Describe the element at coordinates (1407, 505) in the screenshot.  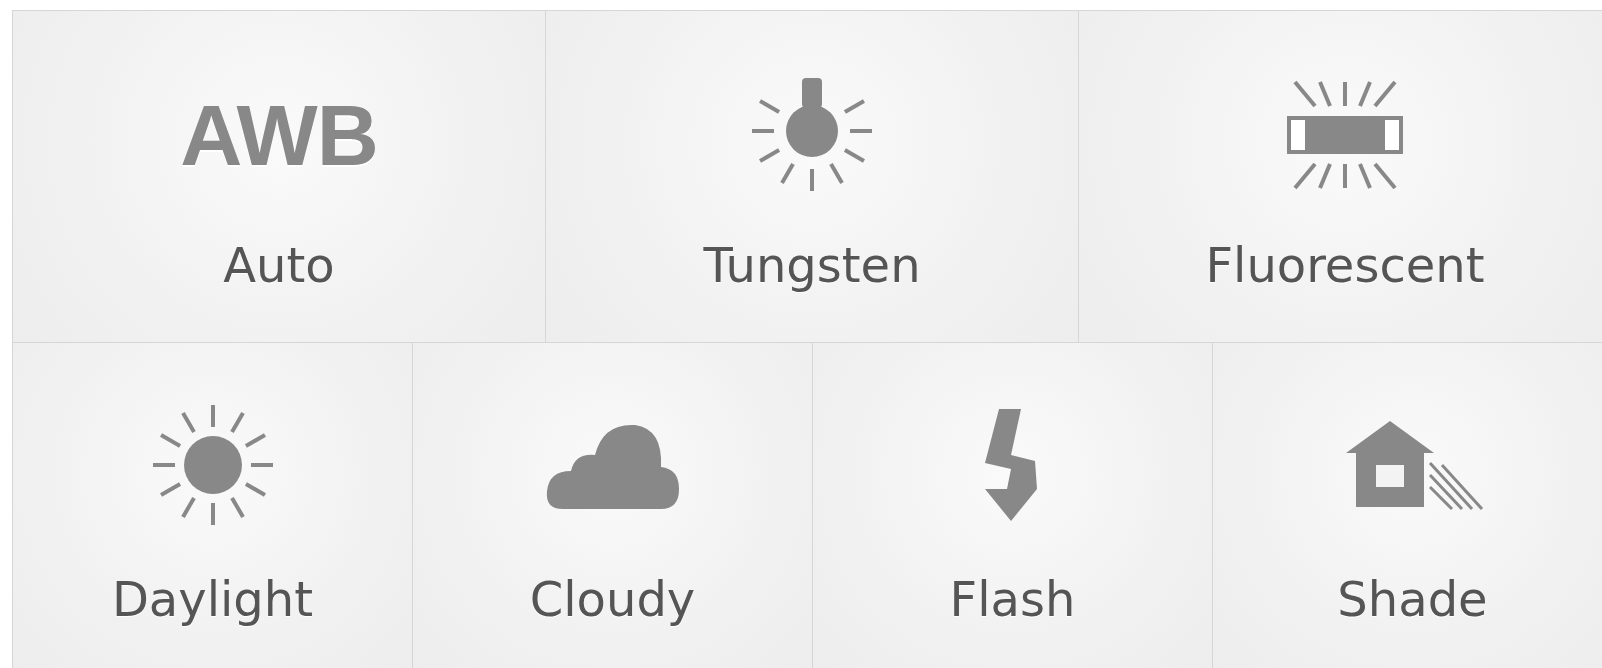
I see `light-mode-button: Shade` at that location.